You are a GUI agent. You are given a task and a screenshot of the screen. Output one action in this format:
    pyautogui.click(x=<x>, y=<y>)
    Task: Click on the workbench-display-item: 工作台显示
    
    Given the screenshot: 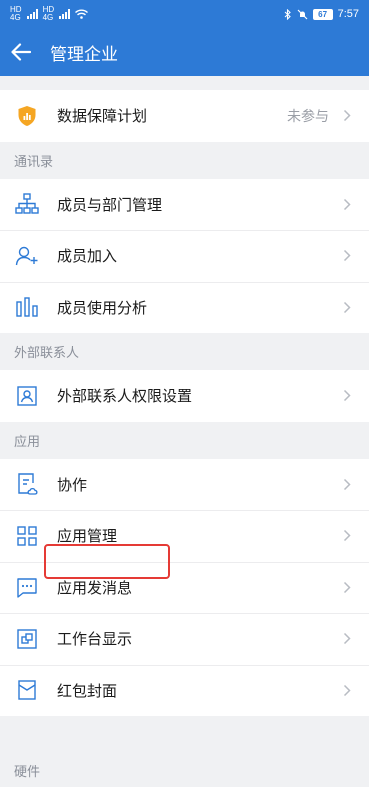 What is the action you would take?
    pyautogui.click(x=184, y=639)
    